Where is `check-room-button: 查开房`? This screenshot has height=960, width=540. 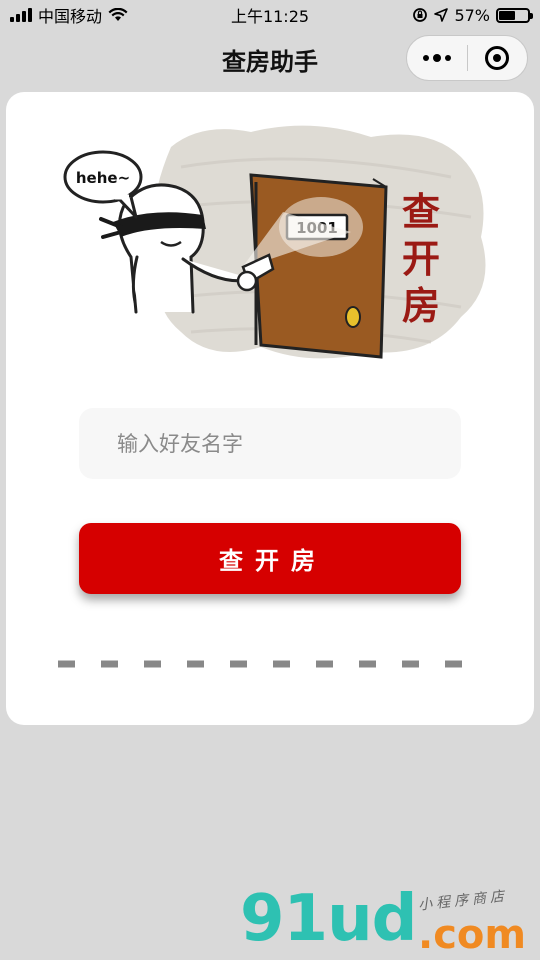
check-room-button: 查开房 is located at coordinates (270, 558).